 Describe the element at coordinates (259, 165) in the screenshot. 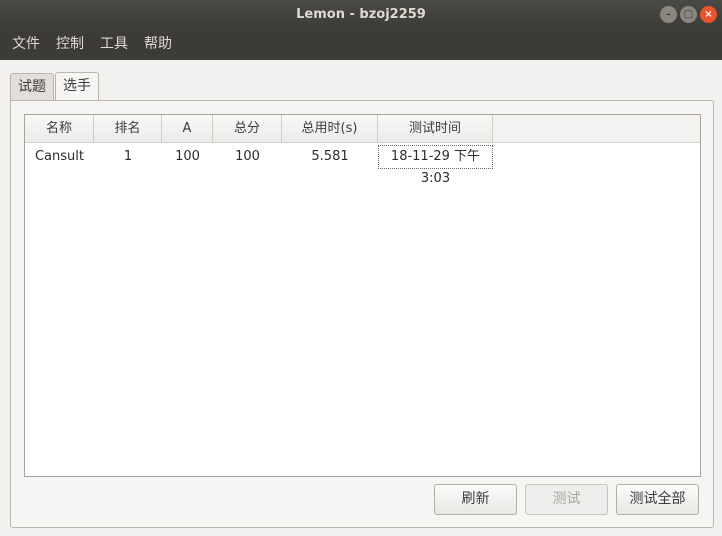

I see `table-row: Cansult 1 100 100 5.581 18-11-29 下午3:03` at that location.